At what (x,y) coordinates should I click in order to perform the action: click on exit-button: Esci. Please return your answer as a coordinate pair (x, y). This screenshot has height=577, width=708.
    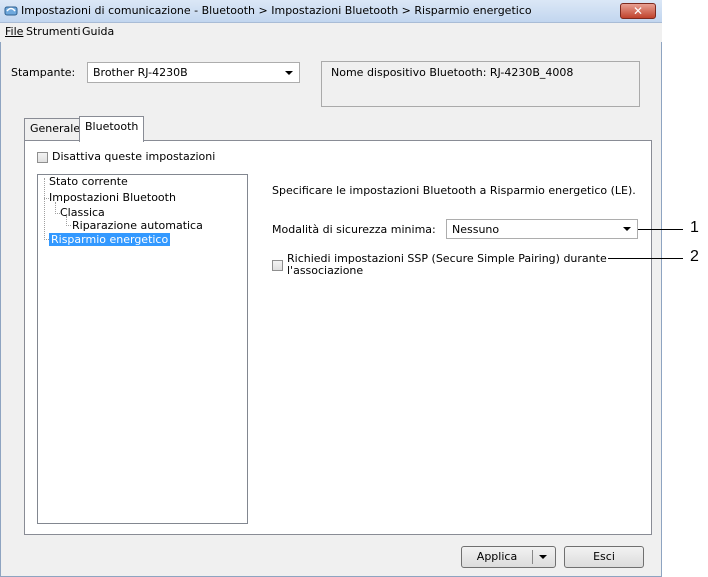
    Looking at the image, I should click on (604, 557).